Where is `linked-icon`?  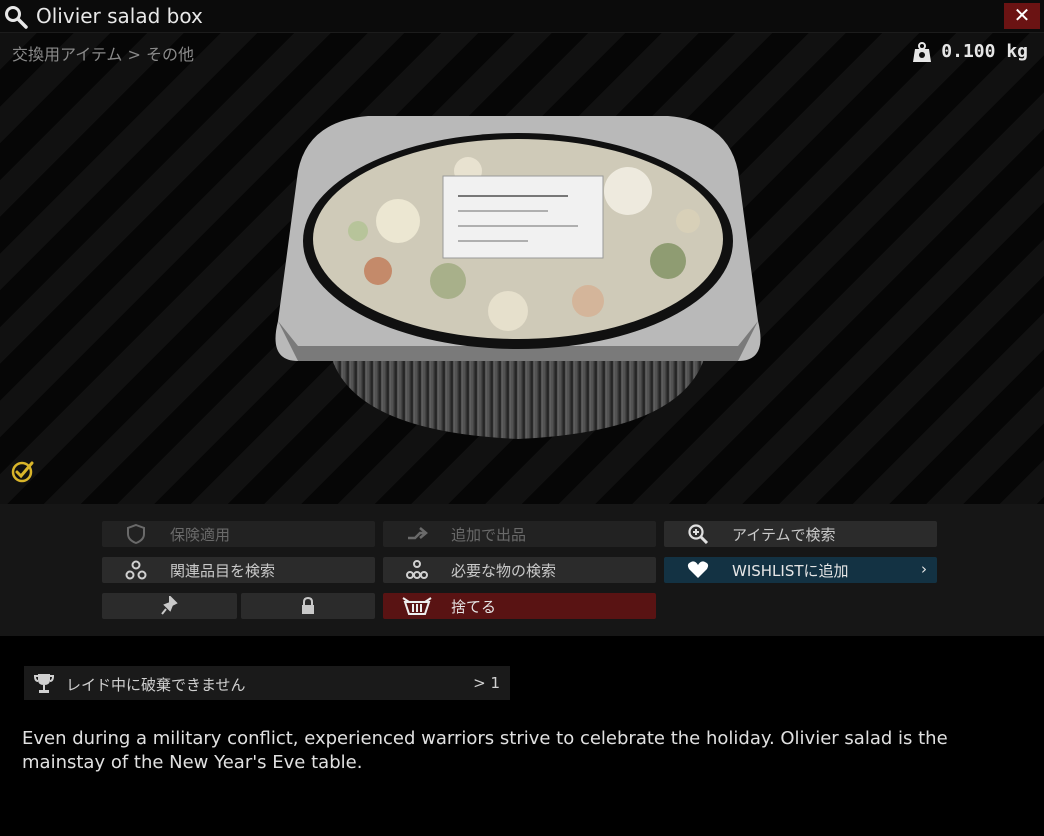 linked-icon is located at coordinates (136, 570).